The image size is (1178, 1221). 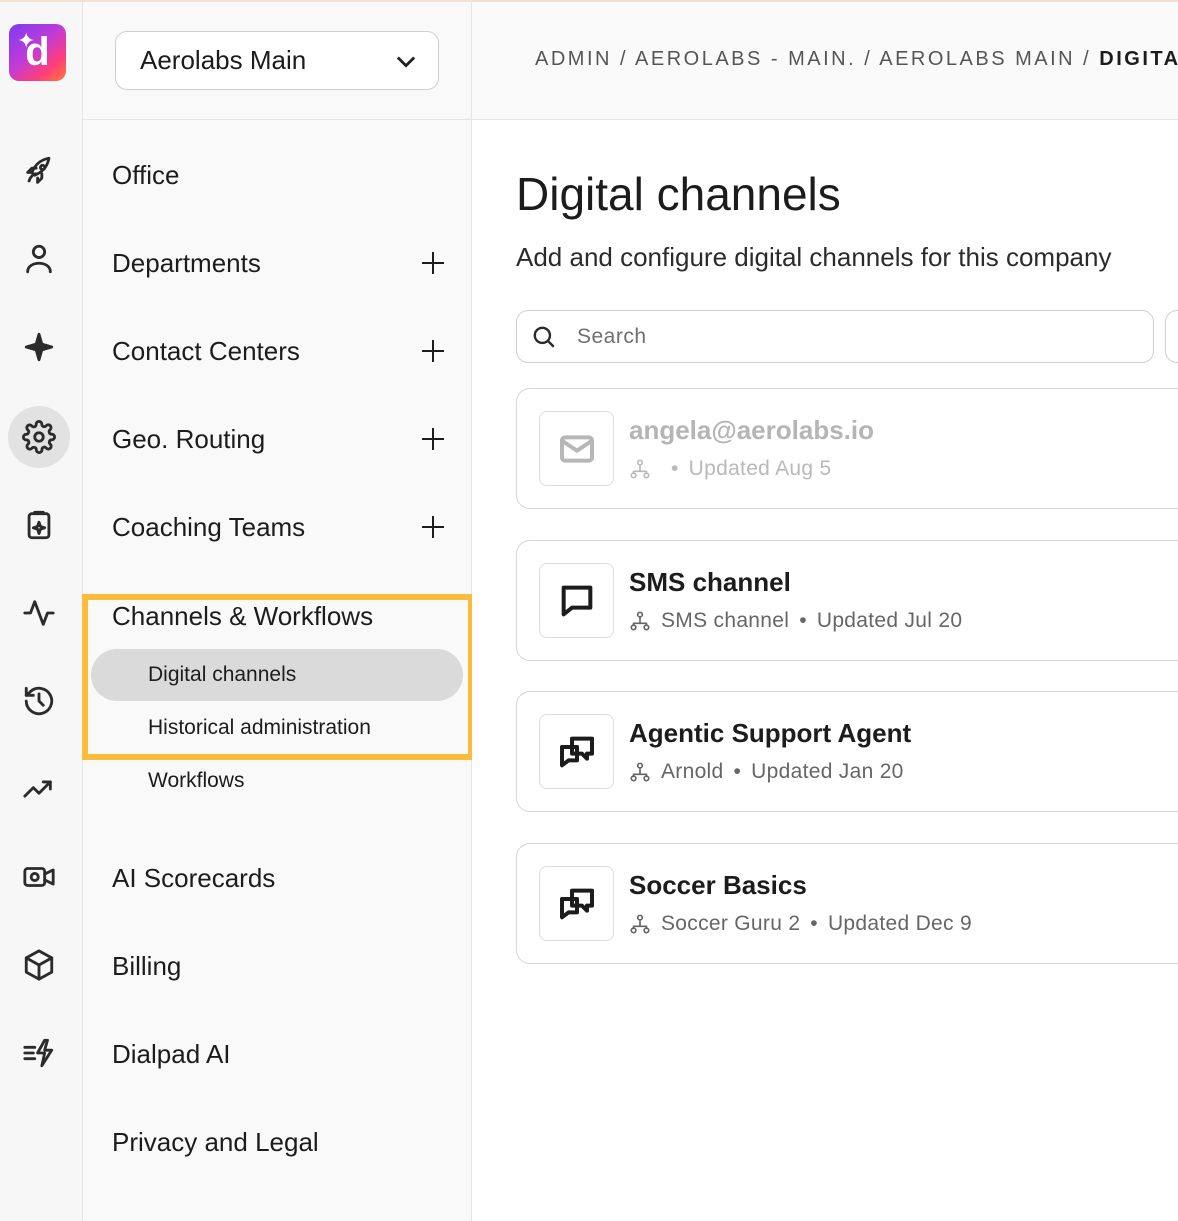 What do you see at coordinates (718, 885) in the screenshot?
I see `channel-name: Soccer Basics` at bounding box center [718, 885].